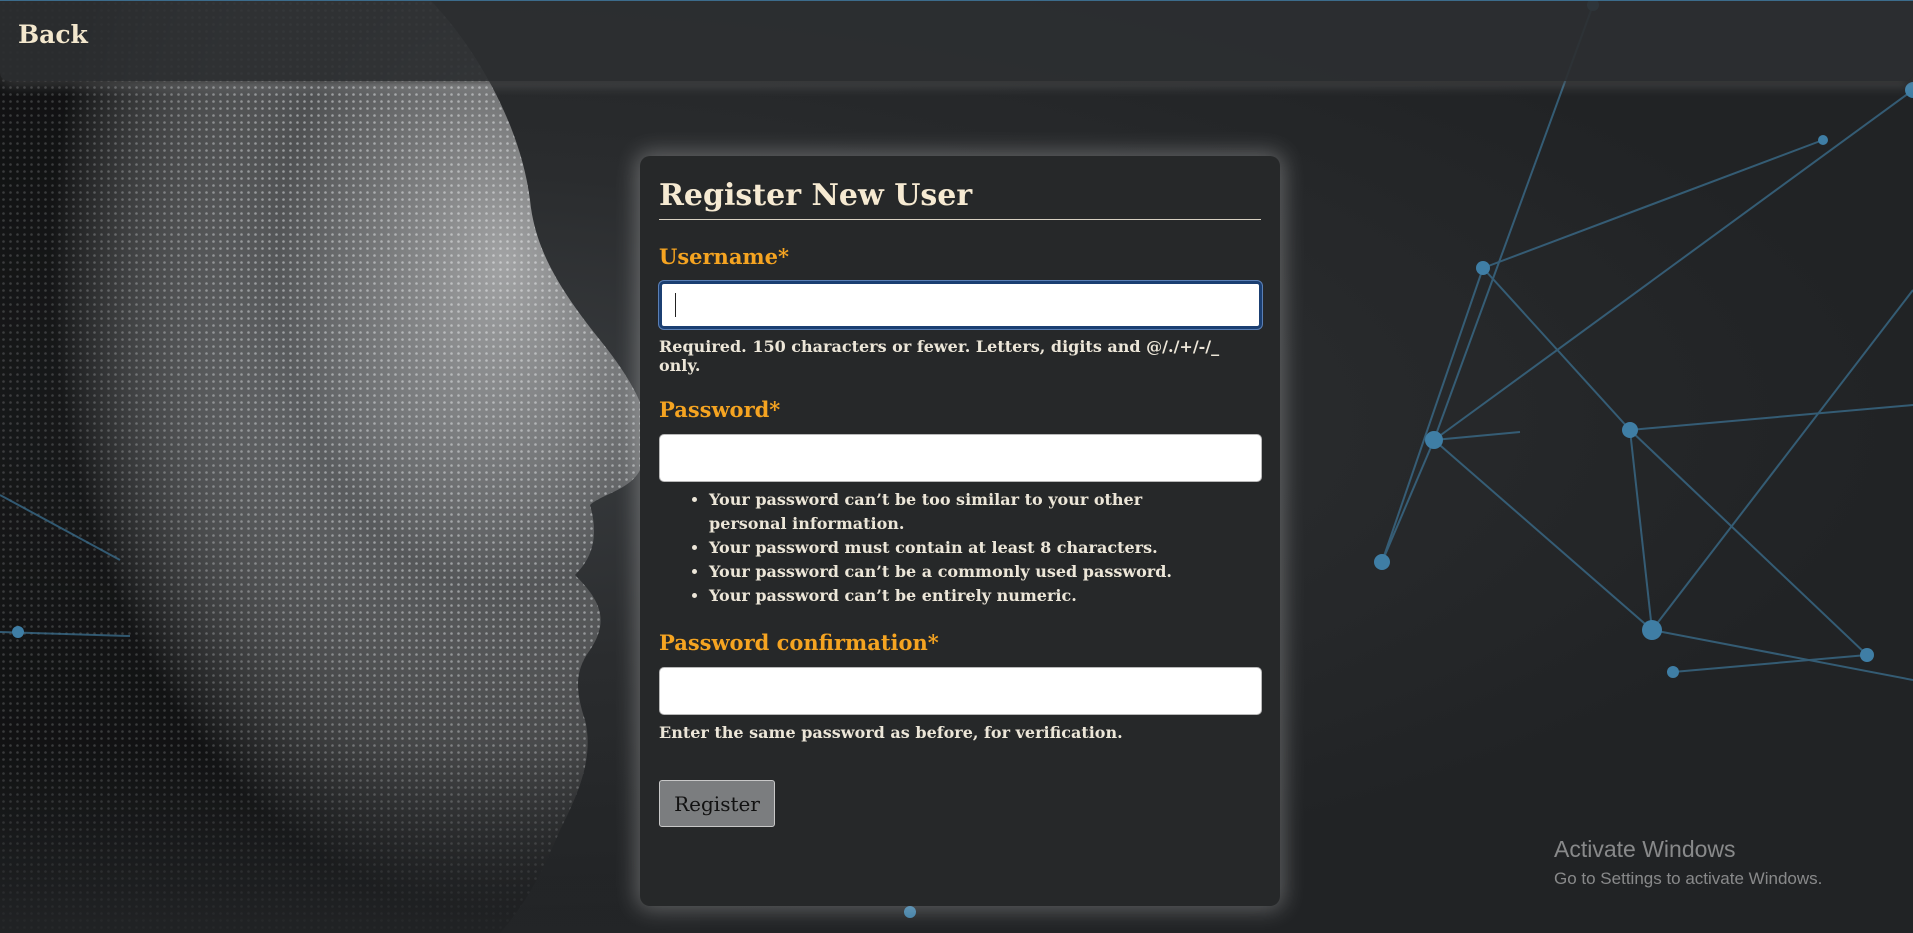 This screenshot has height=933, width=1913. What do you see at coordinates (724, 256) in the screenshot?
I see `username-label: Username*` at bounding box center [724, 256].